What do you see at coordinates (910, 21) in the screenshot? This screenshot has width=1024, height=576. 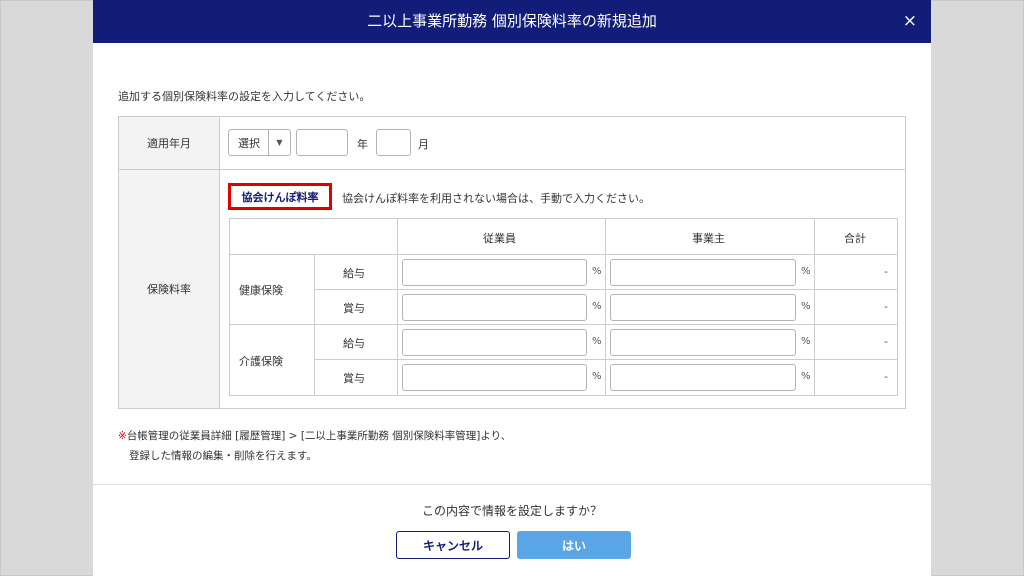 I see `close-icon: ×` at bounding box center [910, 21].